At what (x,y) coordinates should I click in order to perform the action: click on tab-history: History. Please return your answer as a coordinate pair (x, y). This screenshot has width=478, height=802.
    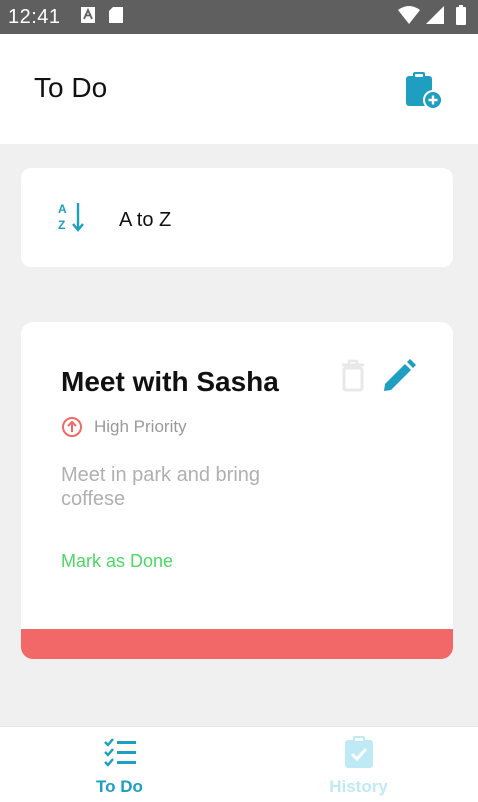
    Looking at the image, I should click on (358, 764).